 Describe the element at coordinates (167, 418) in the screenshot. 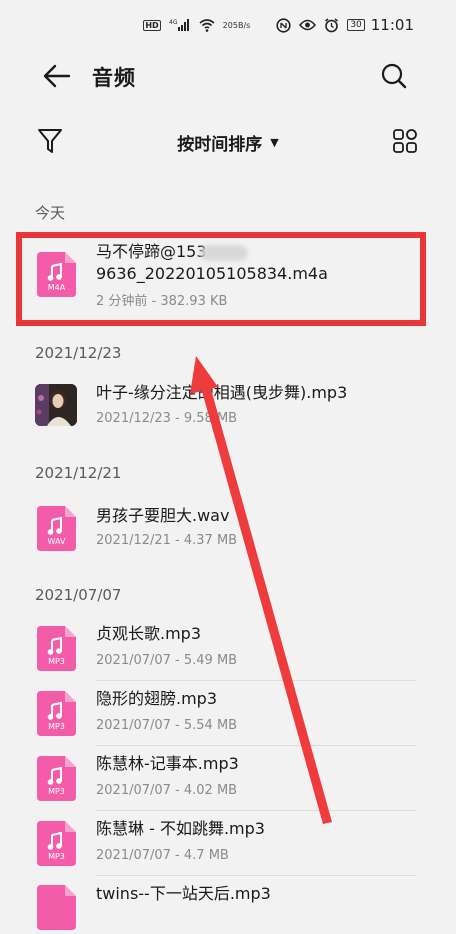

I see `file-meta: 2021/12/23 - 9.58 MB` at that location.